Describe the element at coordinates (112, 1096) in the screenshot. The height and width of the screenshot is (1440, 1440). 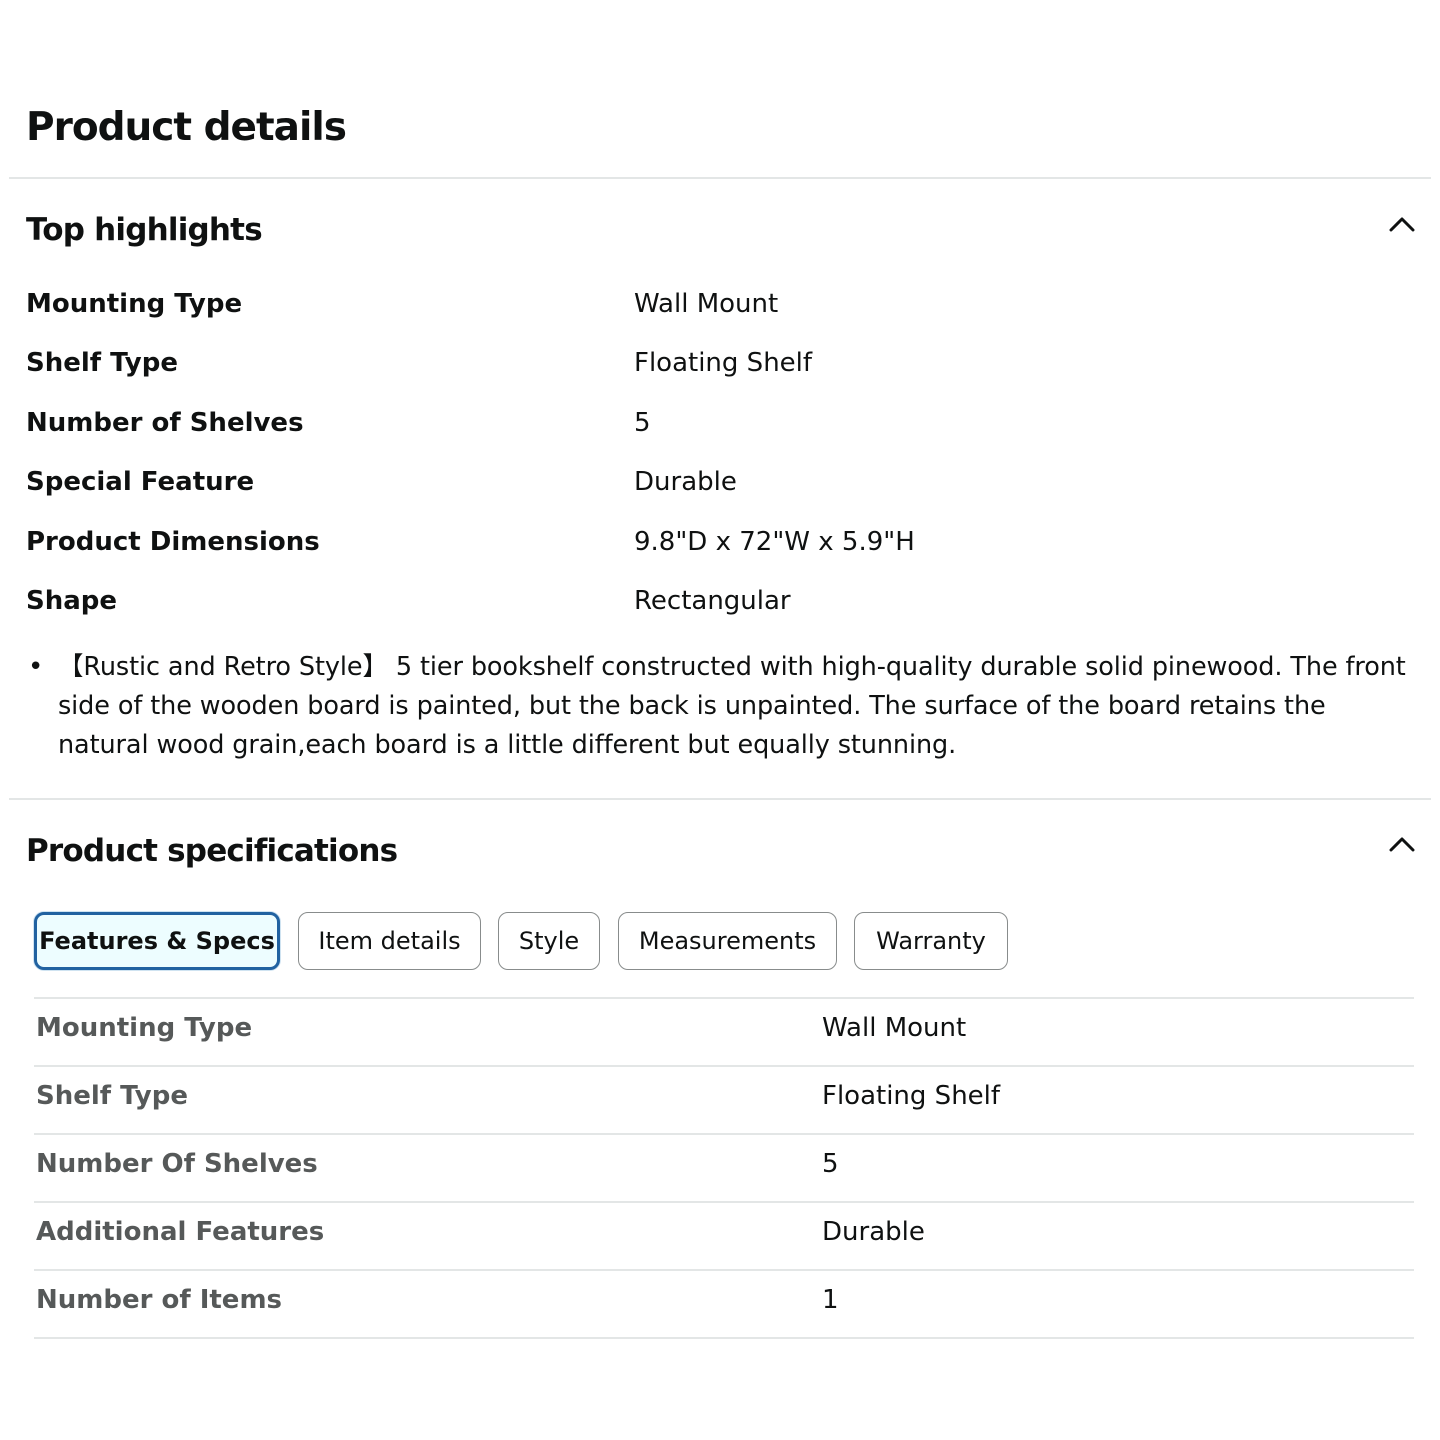
I see `spec-label: Shelf Type` at that location.